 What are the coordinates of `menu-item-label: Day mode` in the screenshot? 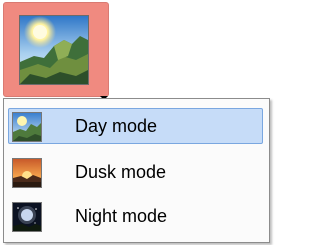 It's located at (116, 126).